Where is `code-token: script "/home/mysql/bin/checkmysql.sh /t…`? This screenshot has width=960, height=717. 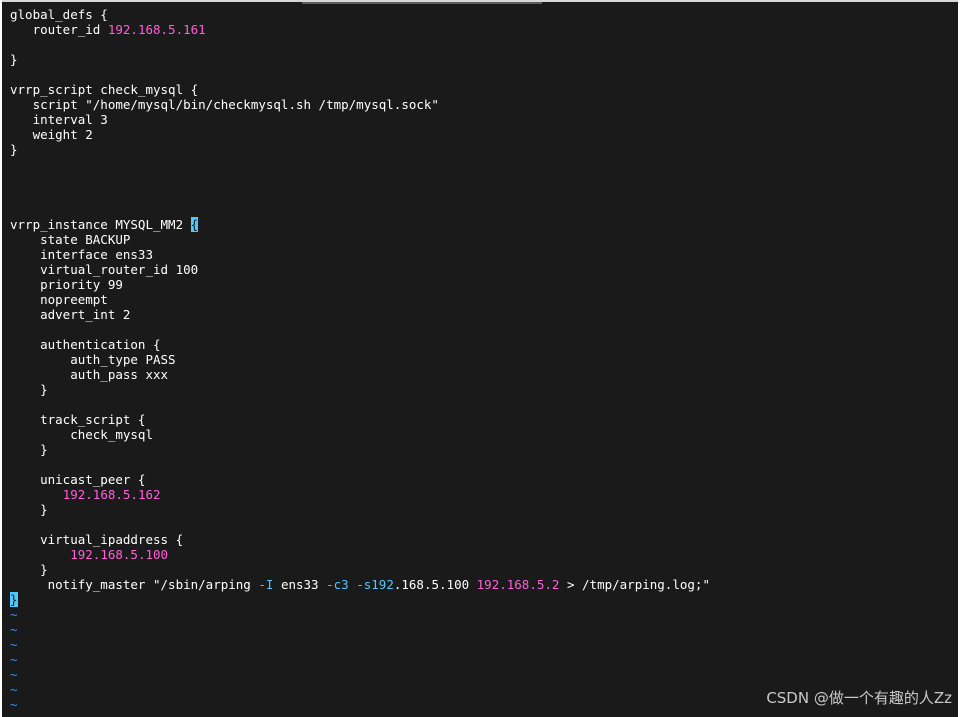 code-token: script "/home/mysql/bin/checkmysql.sh /t… is located at coordinates (224, 104).